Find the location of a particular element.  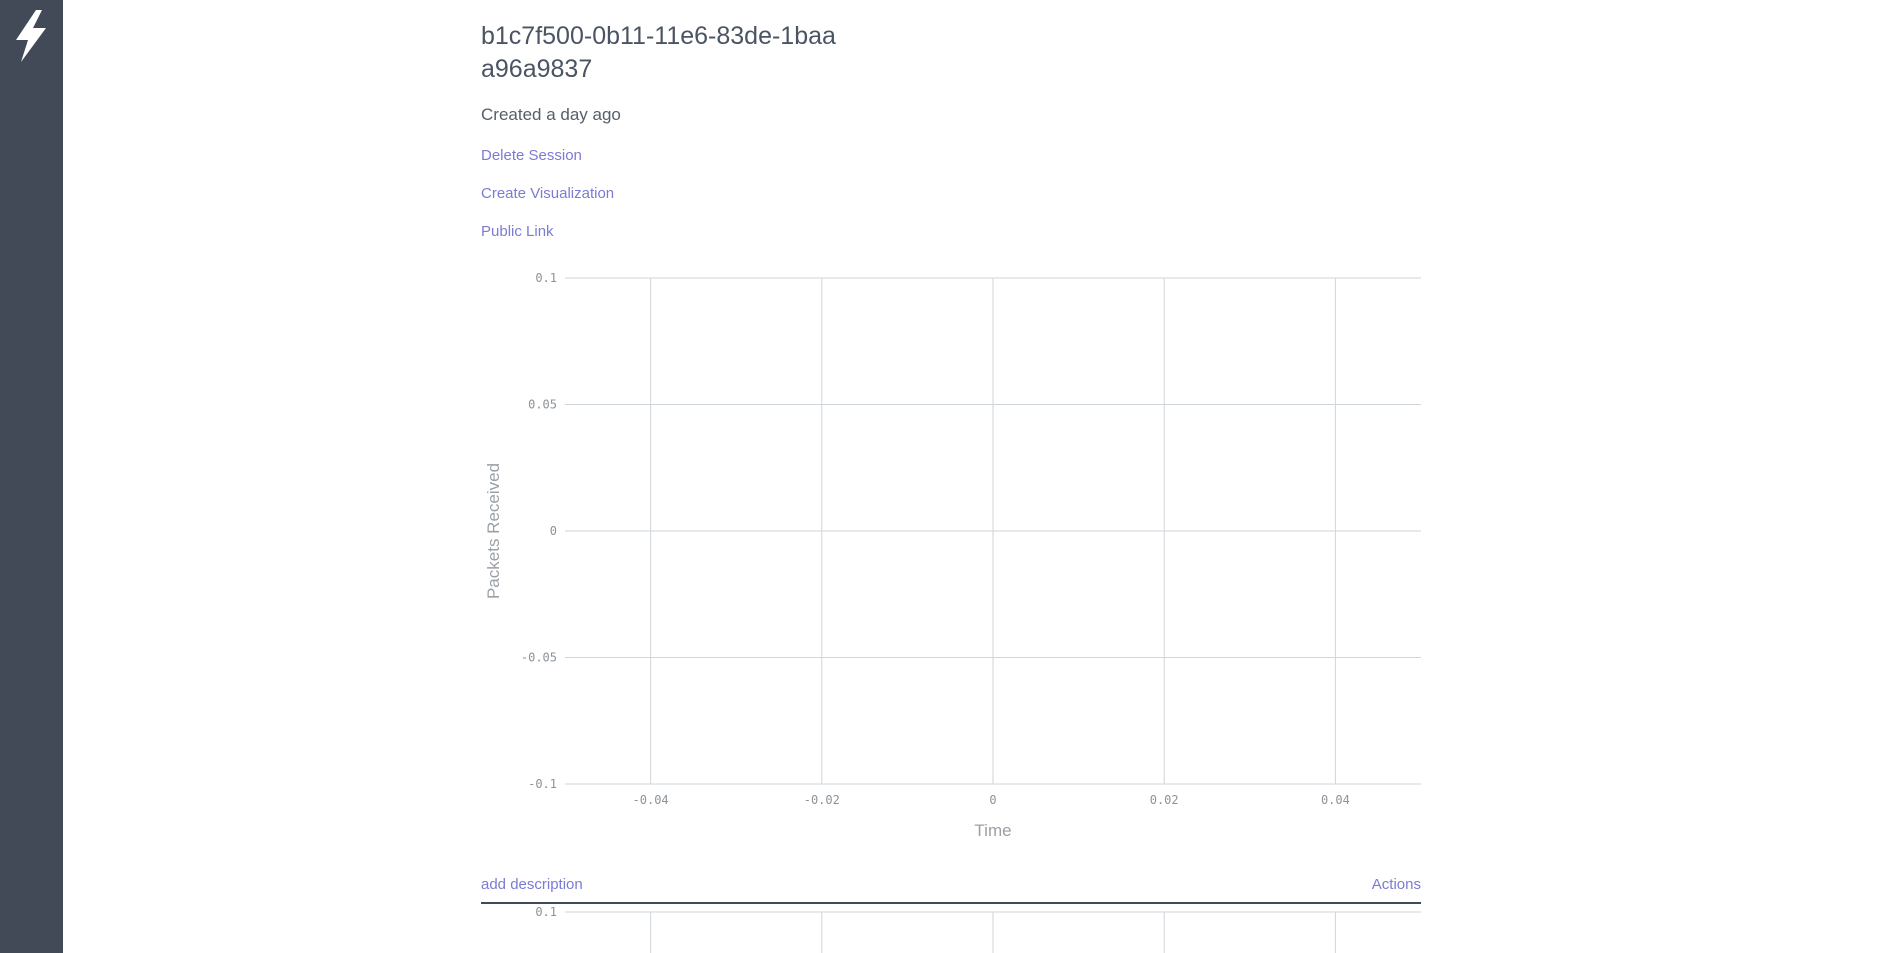

y-tick-label: 0.05 is located at coordinates (542, 405).